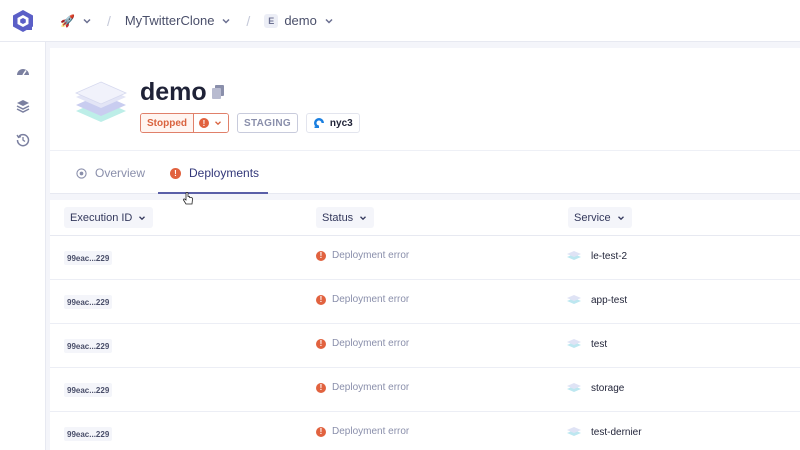 The image size is (800, 450). Describe the element at coordinates (173, 92) in the screenshot. I see `environment-title: demo` at that location.